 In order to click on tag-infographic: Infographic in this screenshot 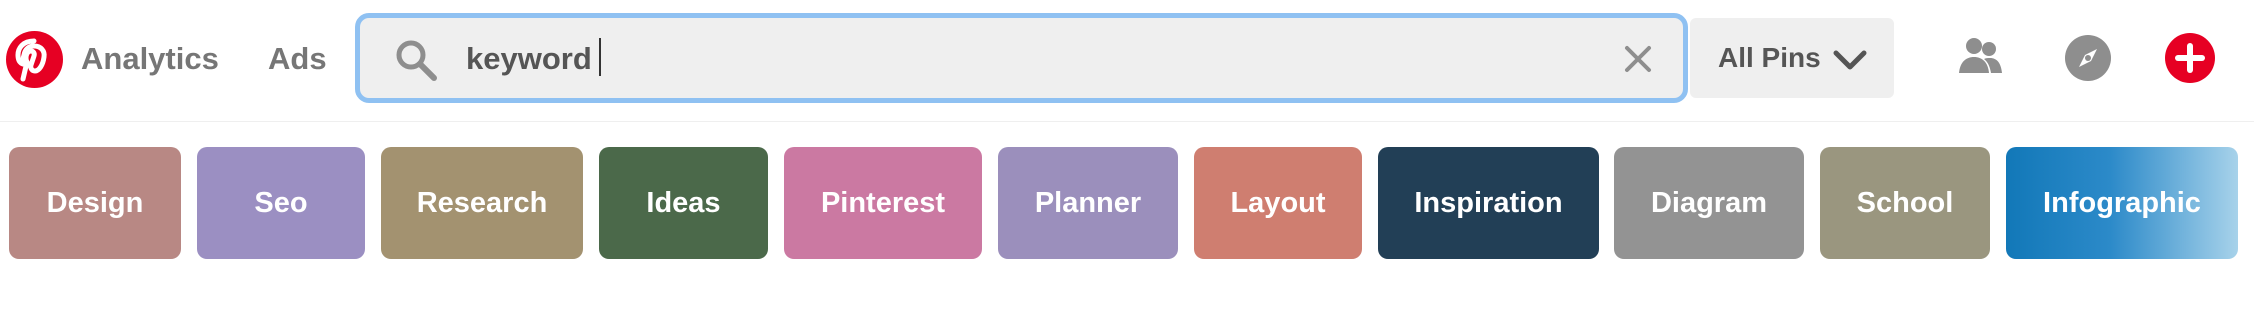, I will do `click(2122, 203)`.